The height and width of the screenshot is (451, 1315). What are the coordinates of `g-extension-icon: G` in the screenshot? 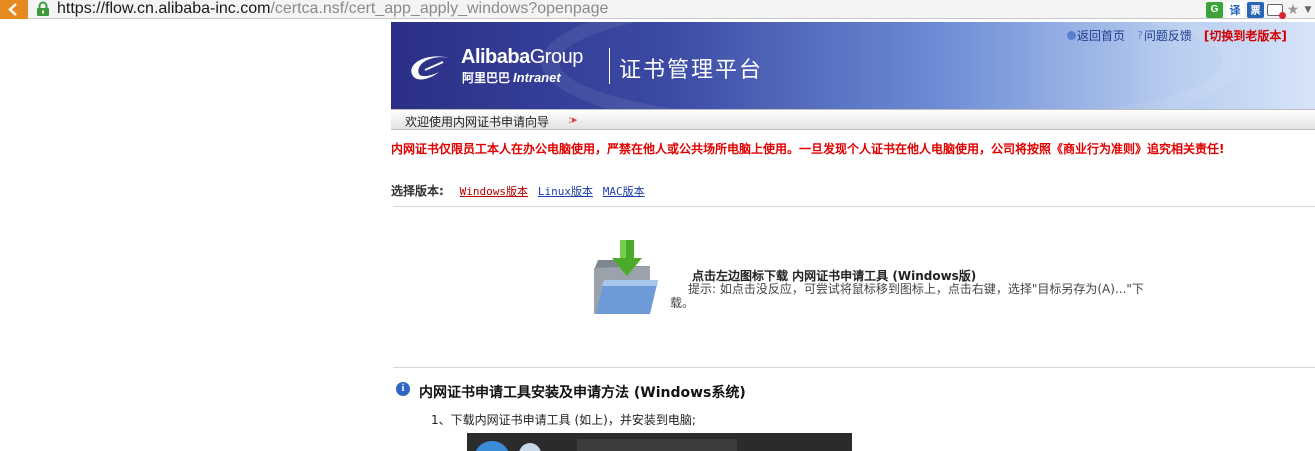 It's located at (1214, 9).